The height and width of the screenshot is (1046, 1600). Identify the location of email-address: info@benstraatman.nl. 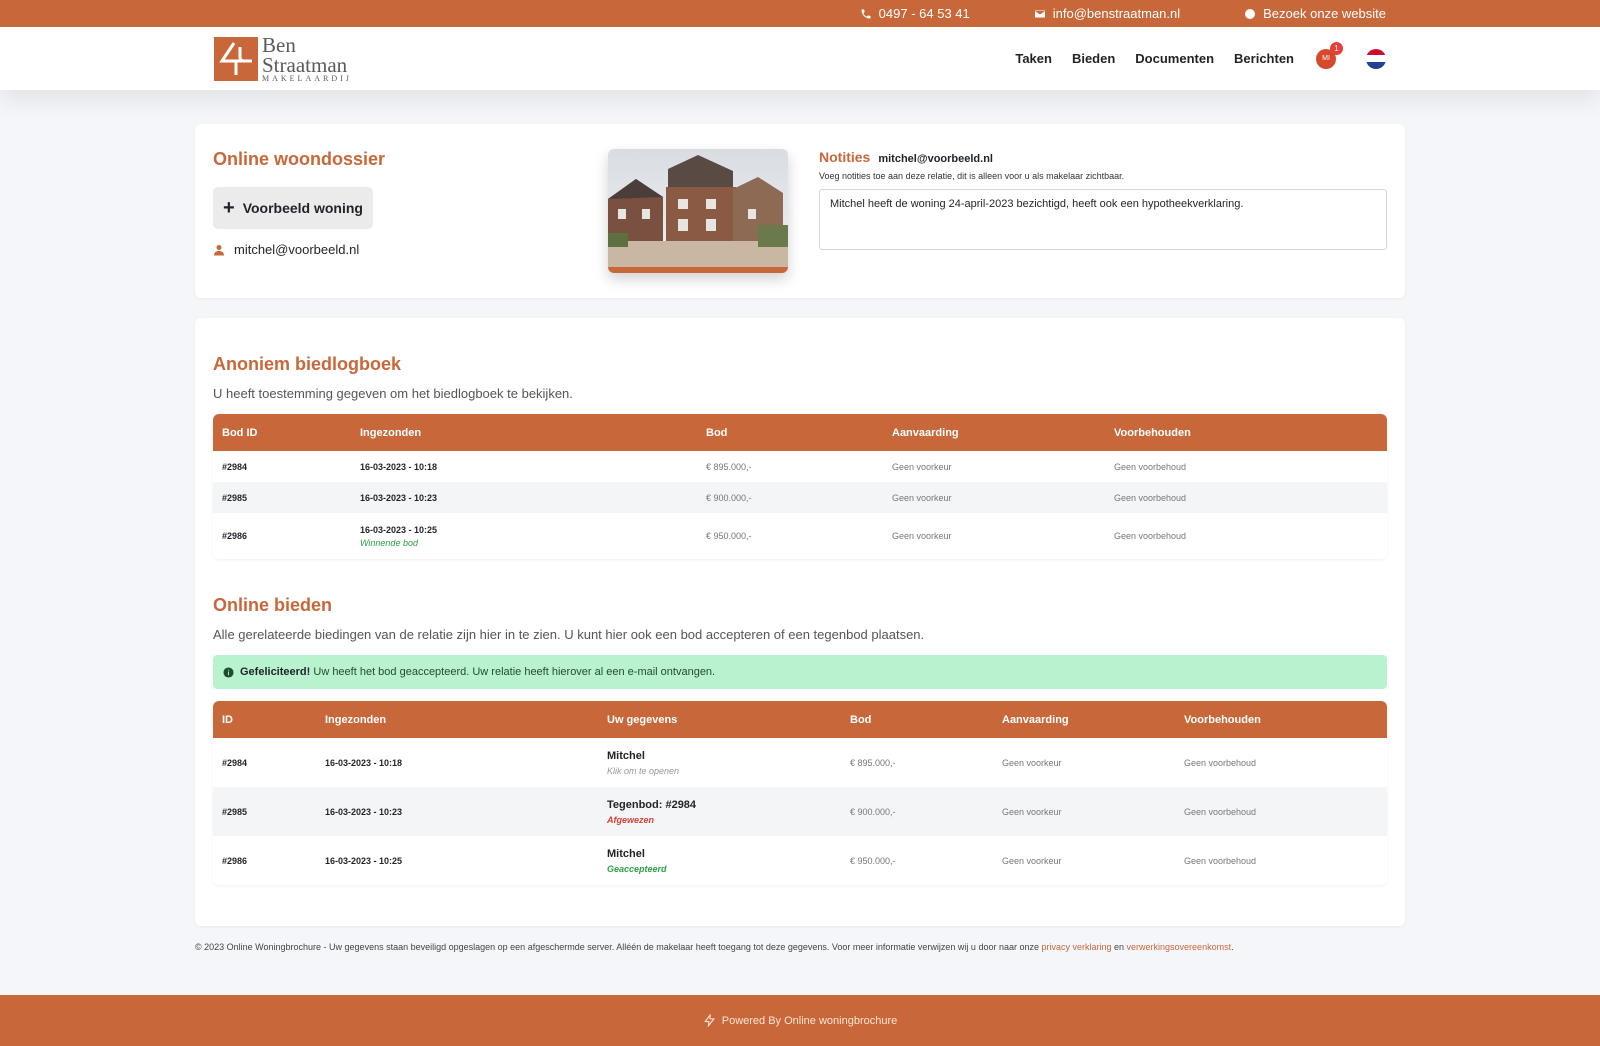
(1116, 13).